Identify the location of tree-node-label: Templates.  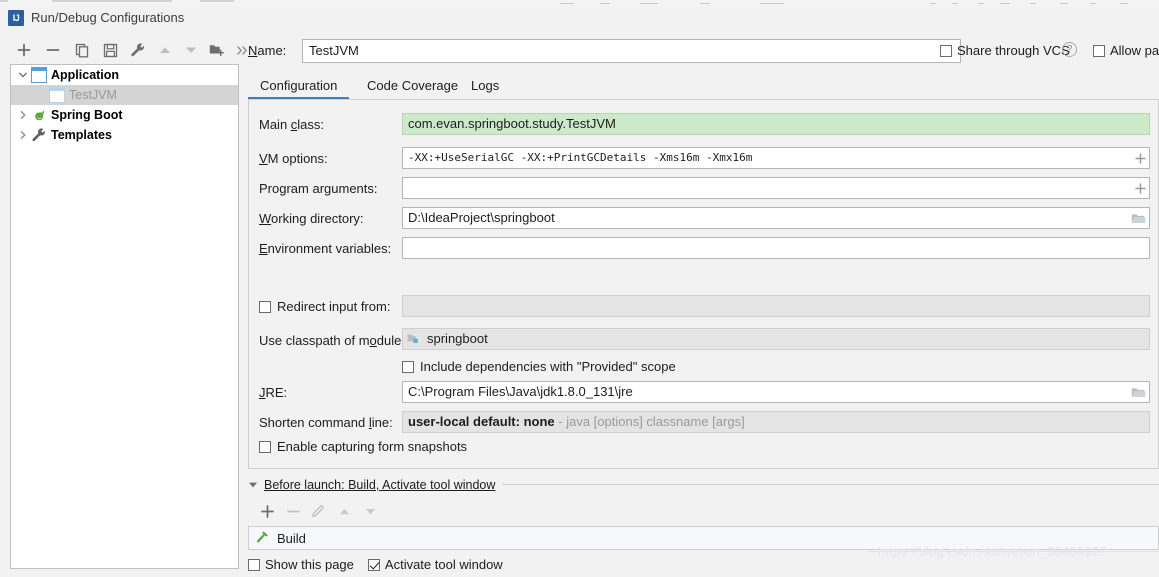
(81, 135).